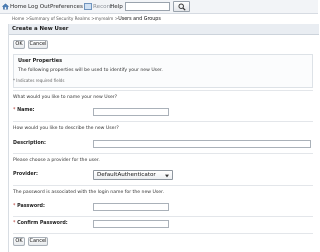 This screenshot has width=320, height=252. I want to click on confirm-password-label: * Confirm Password:, so click(40, 223).